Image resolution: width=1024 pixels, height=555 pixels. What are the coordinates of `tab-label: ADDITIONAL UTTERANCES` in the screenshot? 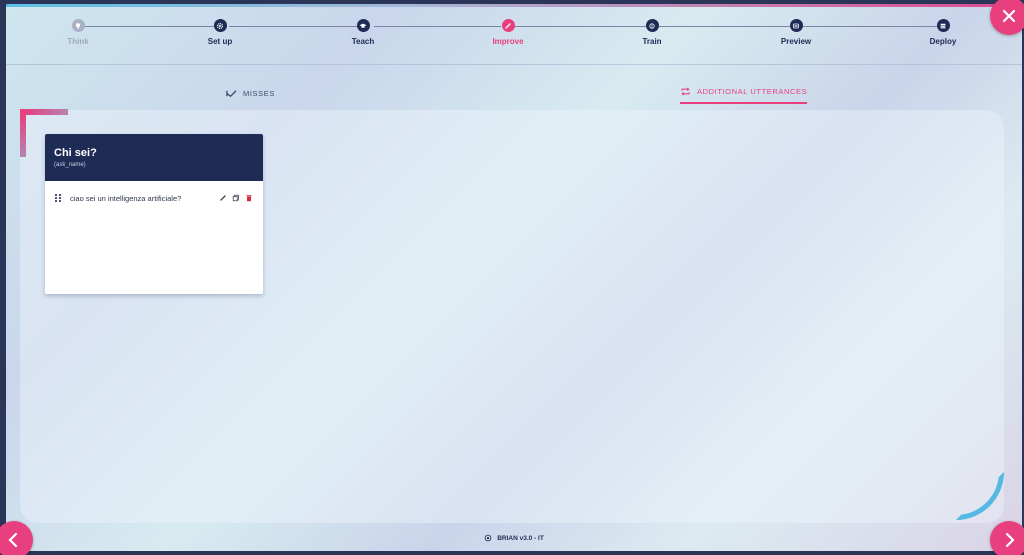 It's located at (752, 91).